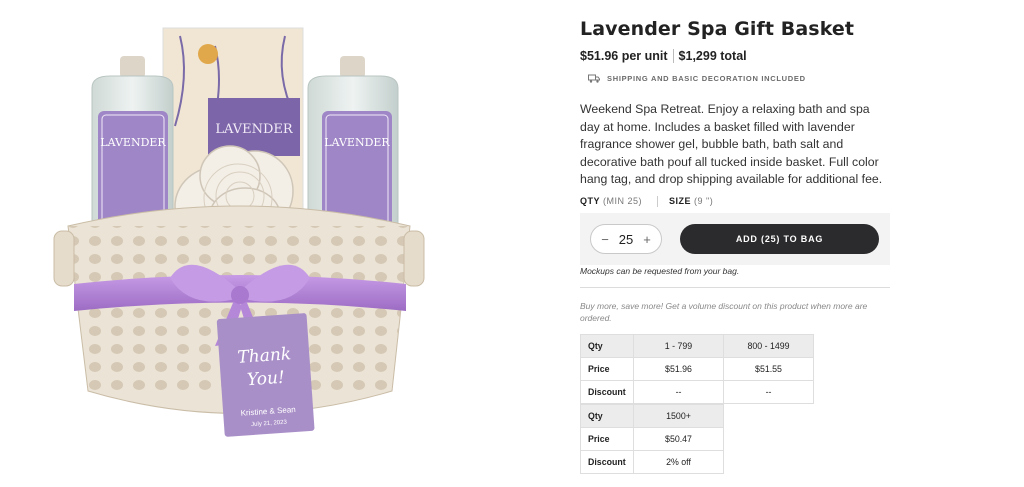  What do you see at coordinates (706, 78) in the screenshot?
I see `shipping-text: SHIPPING AND BASIC DECORATION INCLUDED` at bounding box center [706, 78].